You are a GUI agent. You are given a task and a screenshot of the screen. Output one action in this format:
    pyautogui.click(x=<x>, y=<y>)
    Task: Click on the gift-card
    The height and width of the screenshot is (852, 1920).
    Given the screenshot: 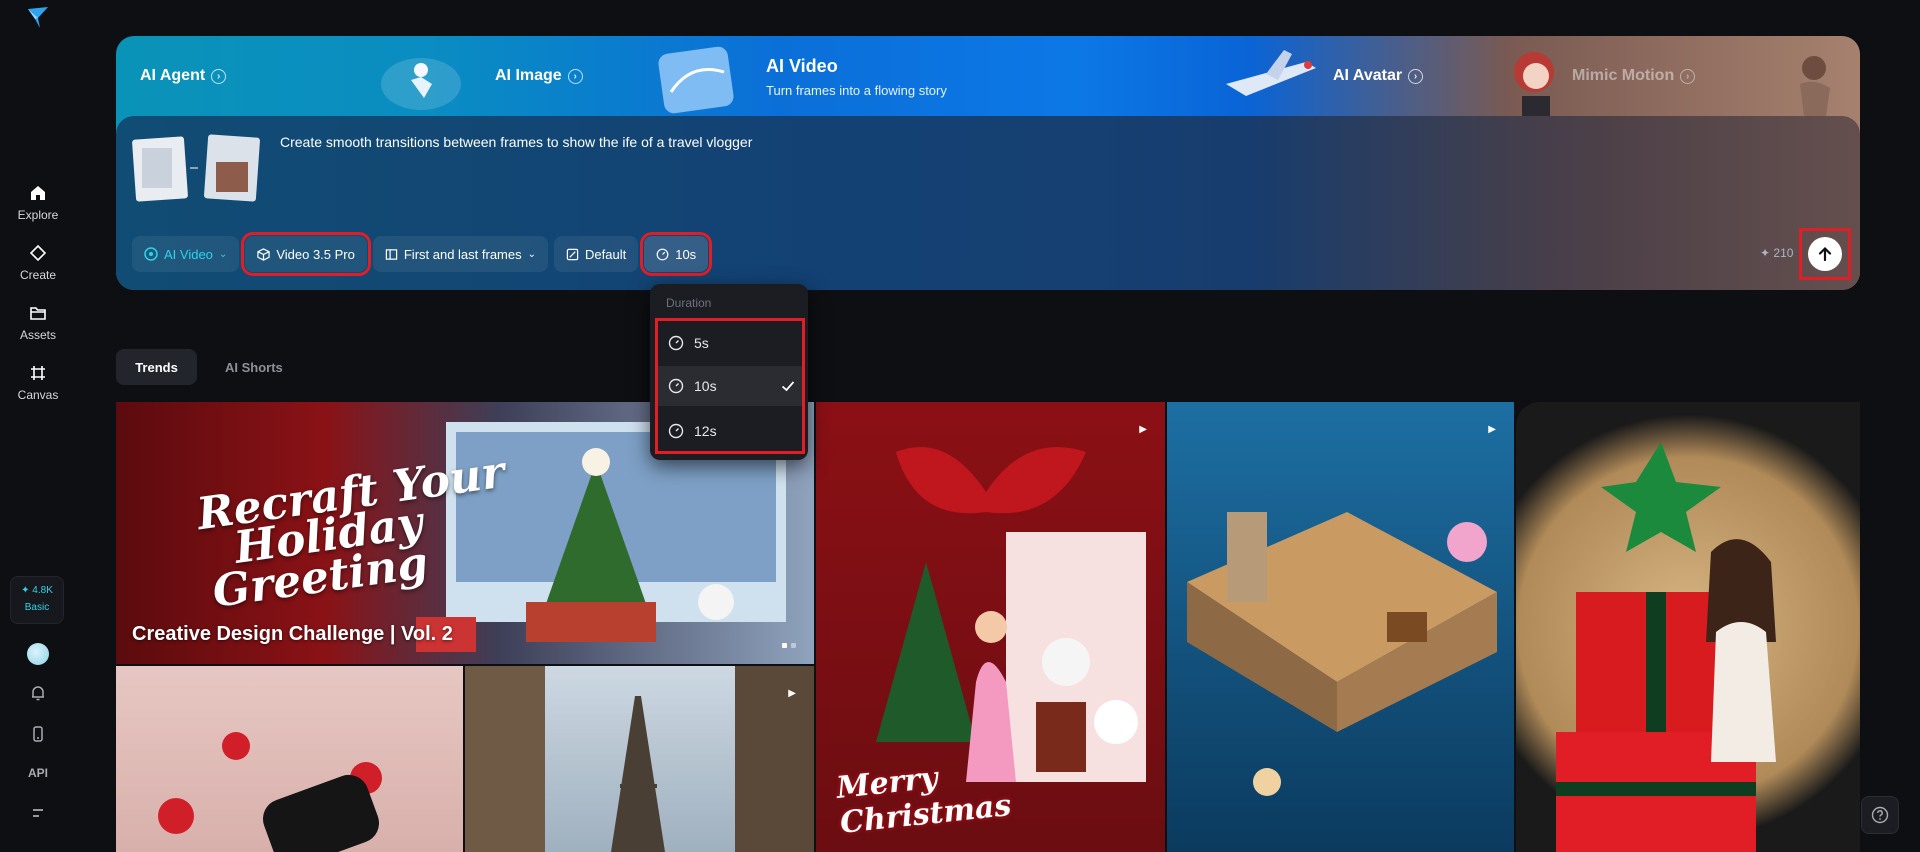 What is the action you would take?
    pyautogui.click(x=1688, y=627)
    